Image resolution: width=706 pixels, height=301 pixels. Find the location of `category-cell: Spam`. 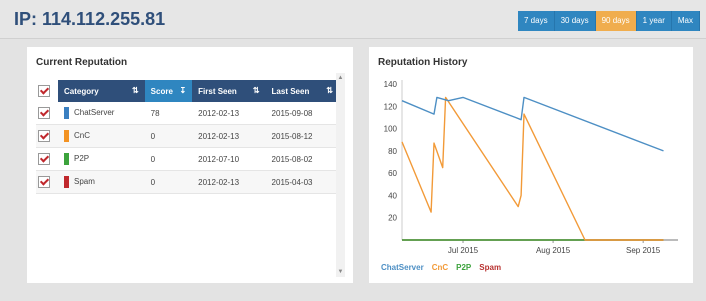

category-cell: Spam is located at coordinates (101, 182).